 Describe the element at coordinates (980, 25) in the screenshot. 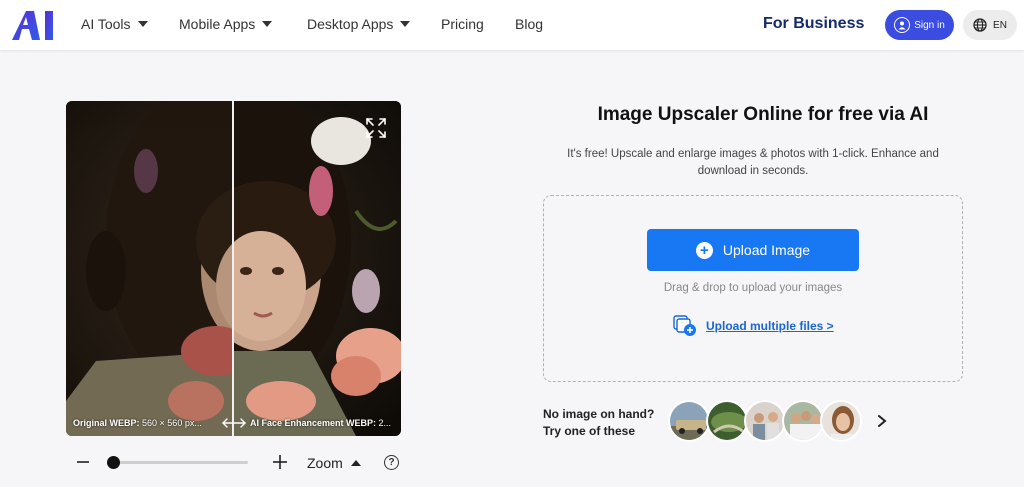

I see `globe-icon` at that location.